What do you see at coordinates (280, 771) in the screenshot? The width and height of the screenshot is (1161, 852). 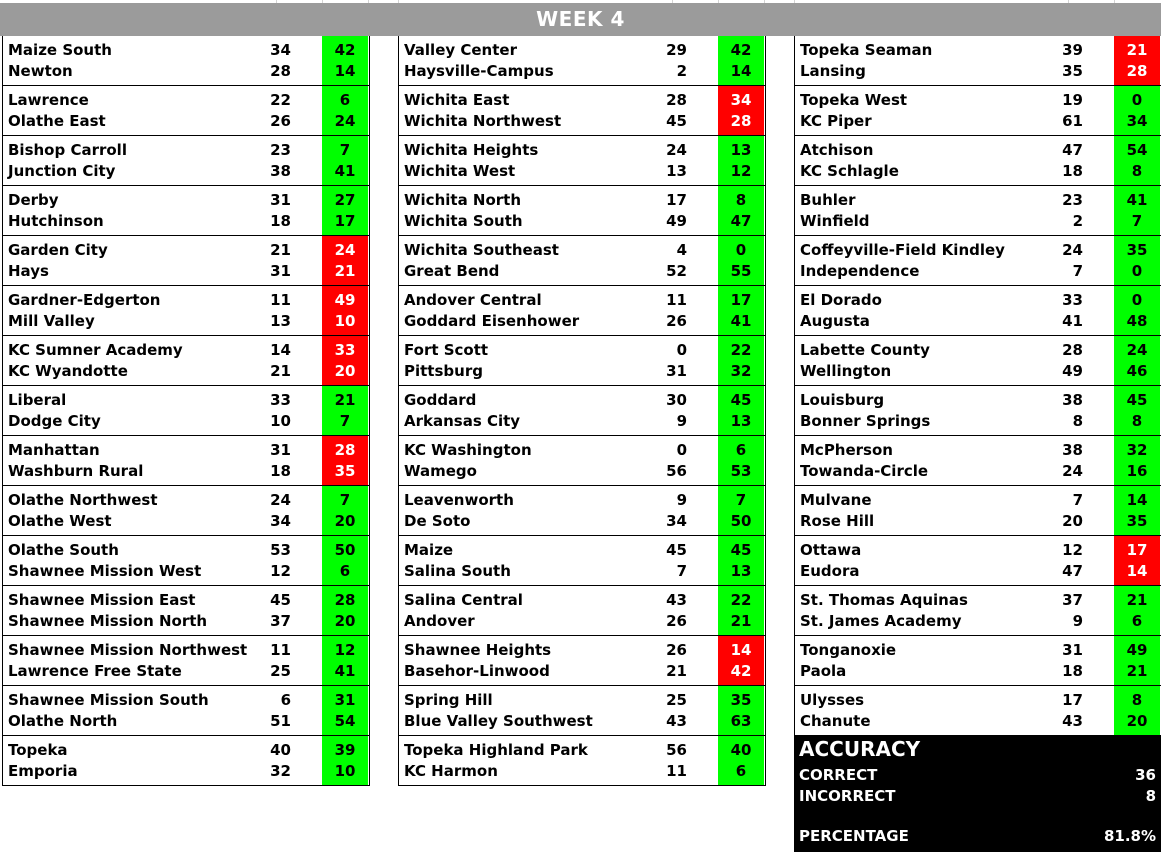 I see `actual-score: 32` at bounding box center [280, 771].